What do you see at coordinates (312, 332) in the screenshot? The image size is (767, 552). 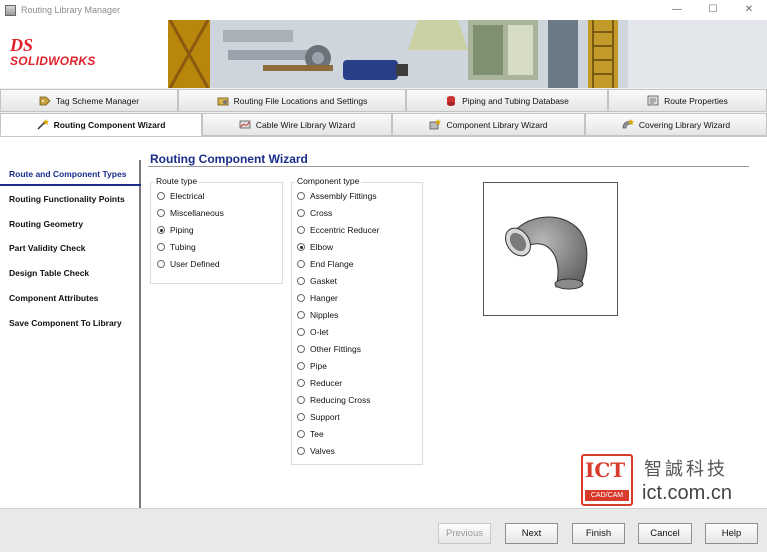 I see `component-type-radio: O-let` at bounding box center [312, 332].